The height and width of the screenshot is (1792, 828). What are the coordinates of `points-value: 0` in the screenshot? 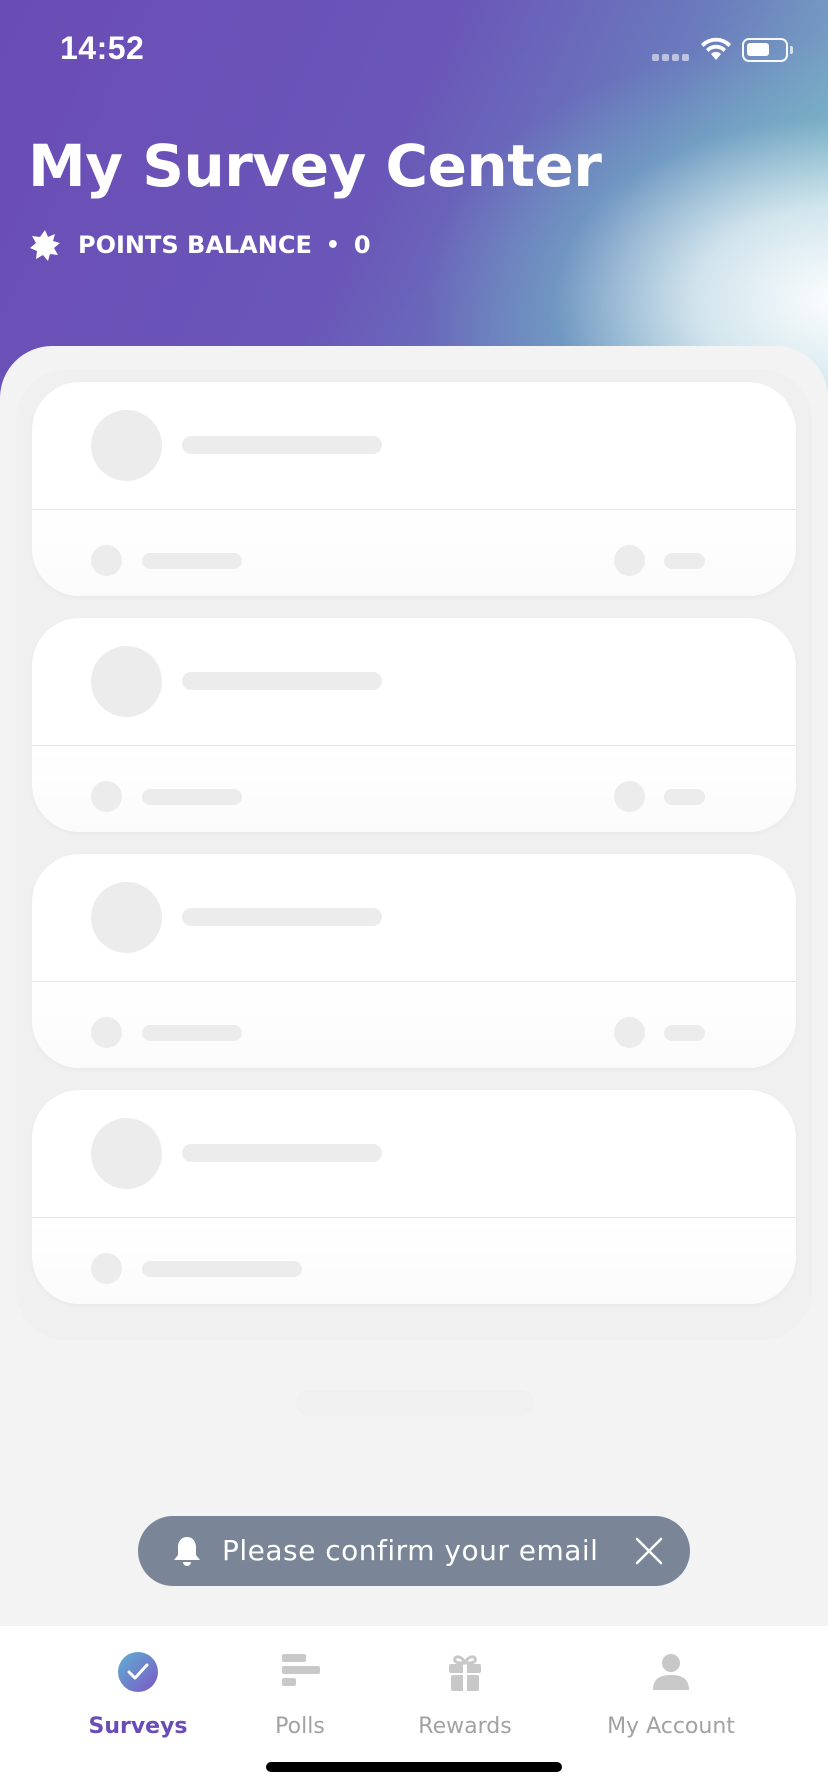 It's located at (362, 245).